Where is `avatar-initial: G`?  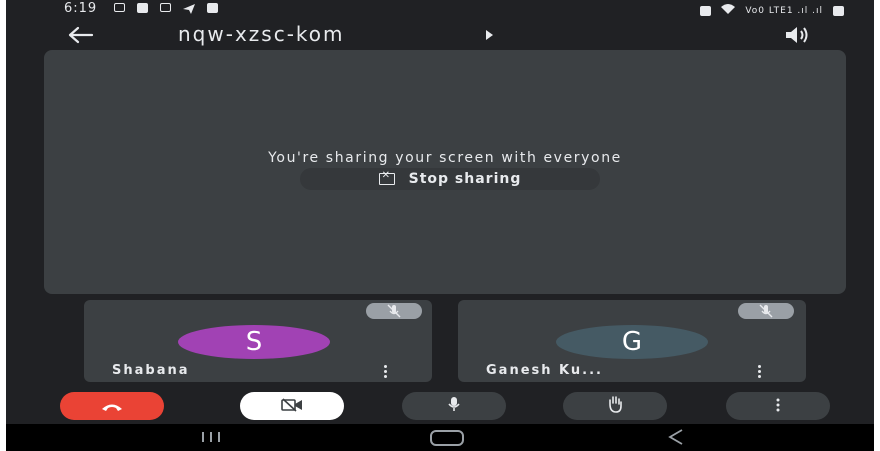 avatar-initial: G is located at coordinates (632, 342).